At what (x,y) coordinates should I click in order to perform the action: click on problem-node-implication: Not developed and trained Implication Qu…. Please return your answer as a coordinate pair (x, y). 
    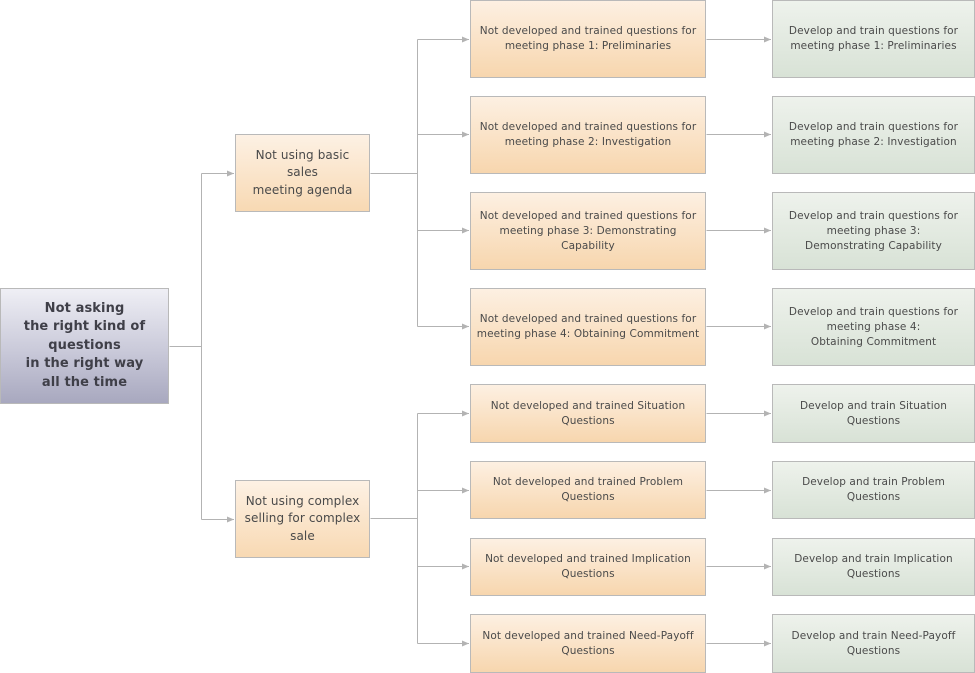
    Looking at the image, I should click on (588, 567).